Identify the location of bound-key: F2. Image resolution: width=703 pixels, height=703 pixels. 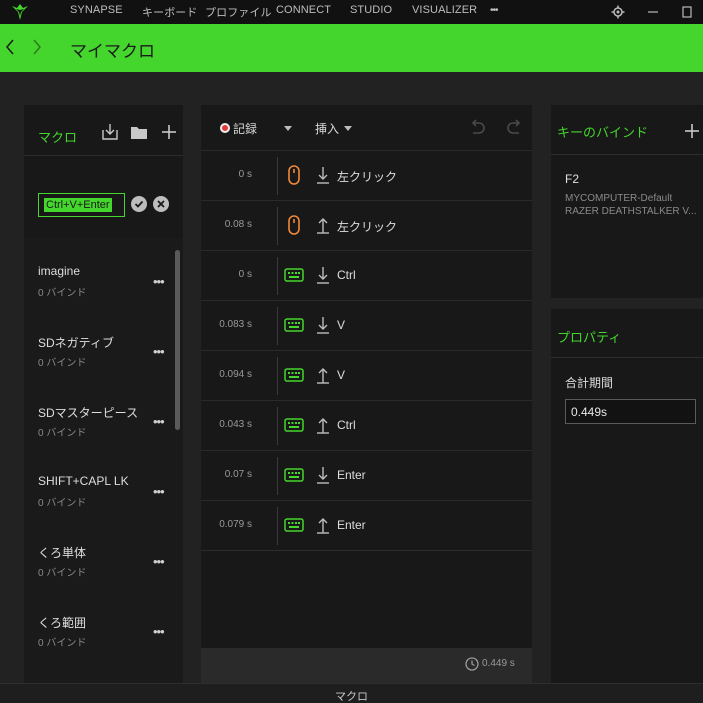
(572, 179).